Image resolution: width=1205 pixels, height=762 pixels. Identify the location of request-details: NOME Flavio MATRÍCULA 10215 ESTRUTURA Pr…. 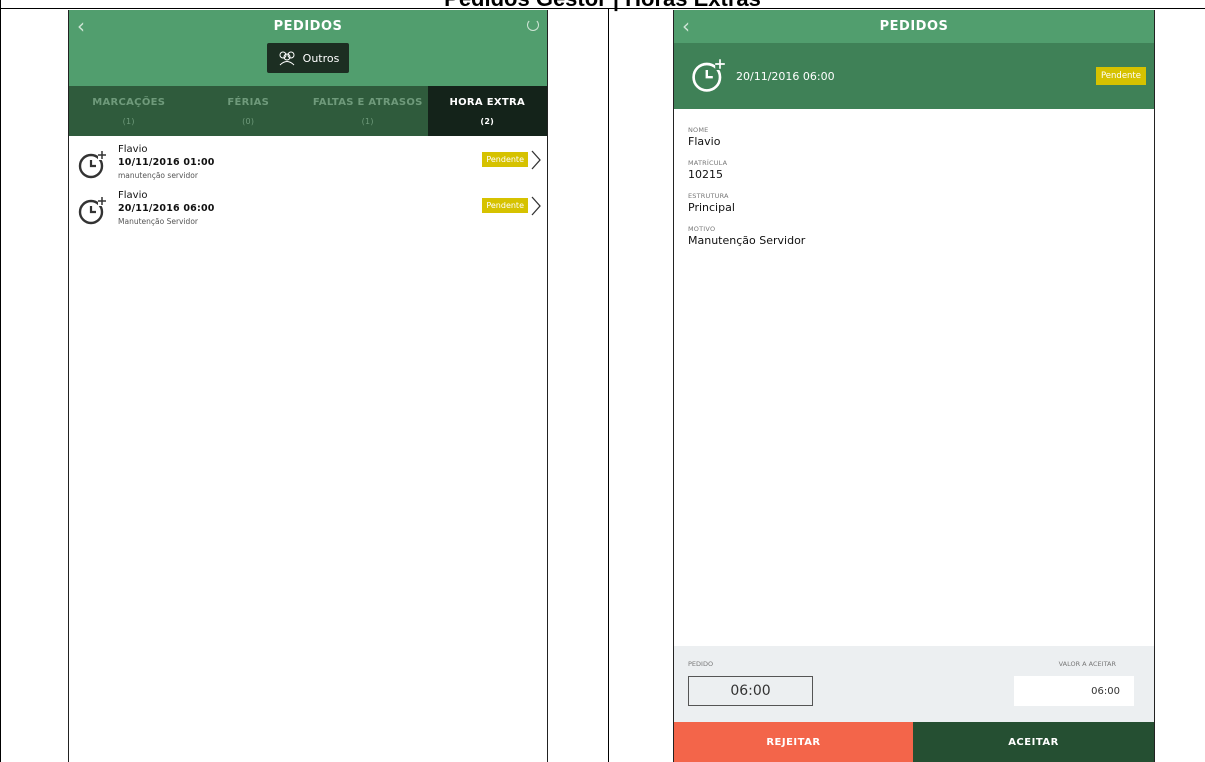
(746, 192).